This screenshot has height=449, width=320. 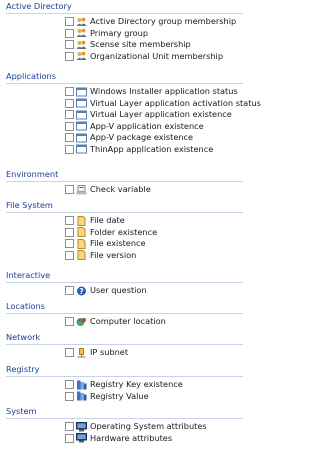 I want to click on list-item: App-V package existence, so click(x=123, y=138).